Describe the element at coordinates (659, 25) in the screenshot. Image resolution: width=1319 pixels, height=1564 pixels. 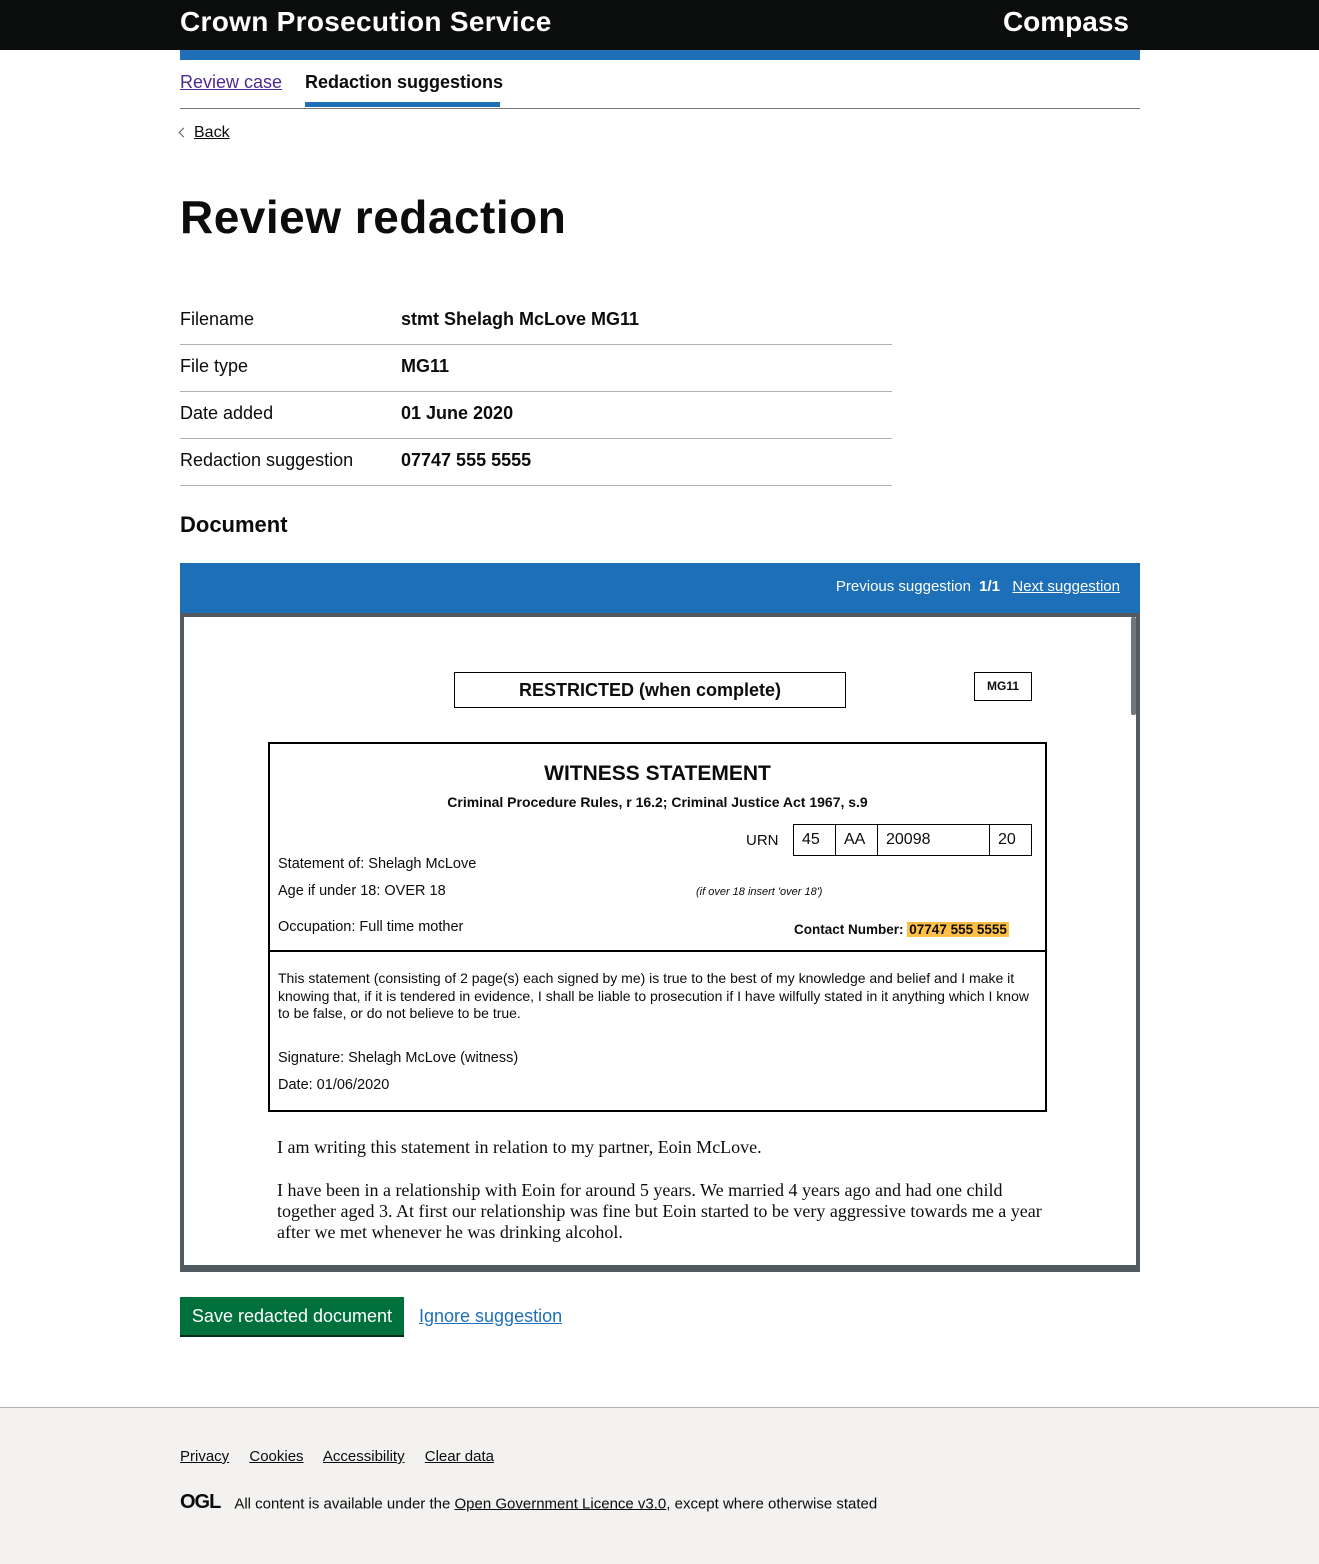
I see `site-header: Crown Prosecution Service Compass` at that location.